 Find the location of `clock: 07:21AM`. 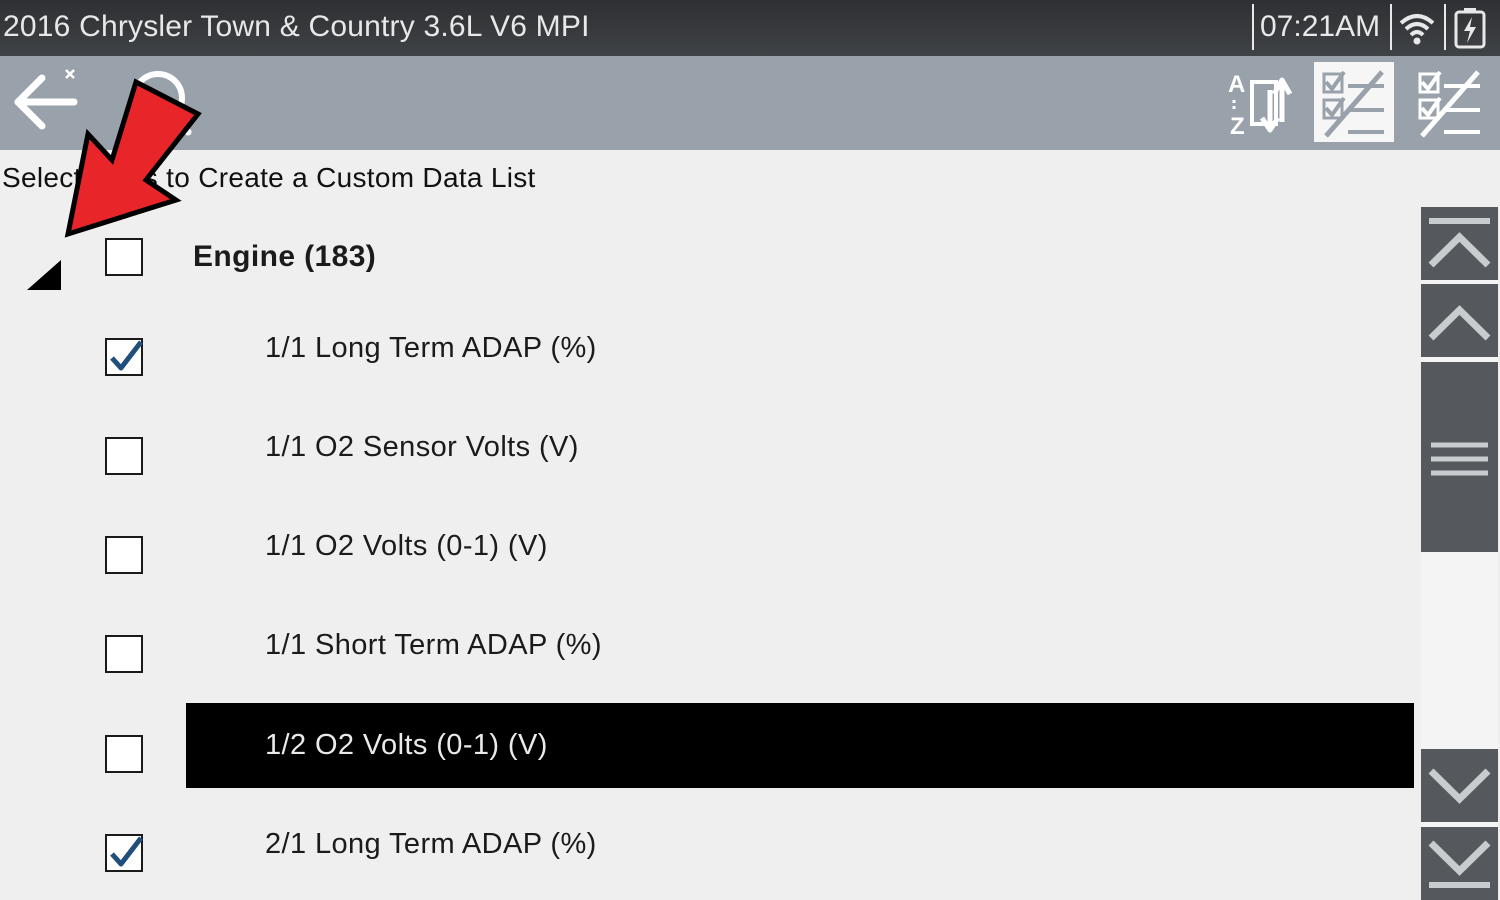

clock: 07:21AM is located at coordinates (1320, 26).